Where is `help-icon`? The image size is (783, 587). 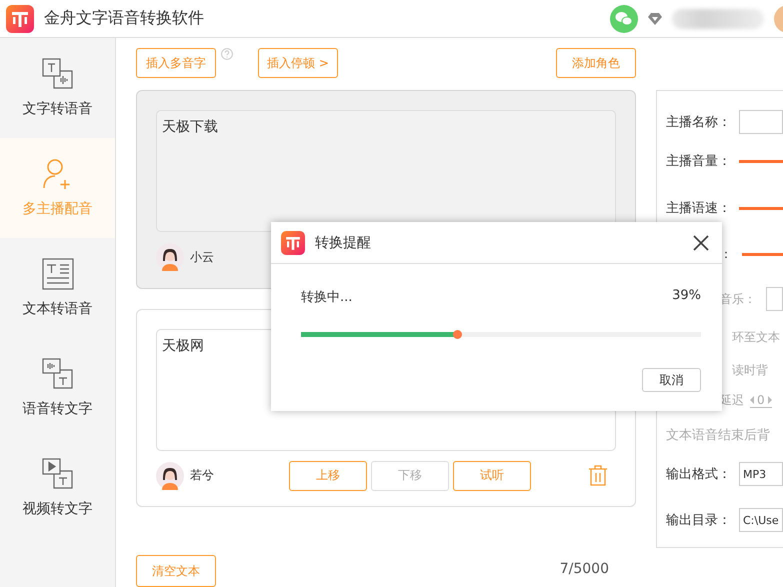 help-icon is located at coordinates (227, 54).